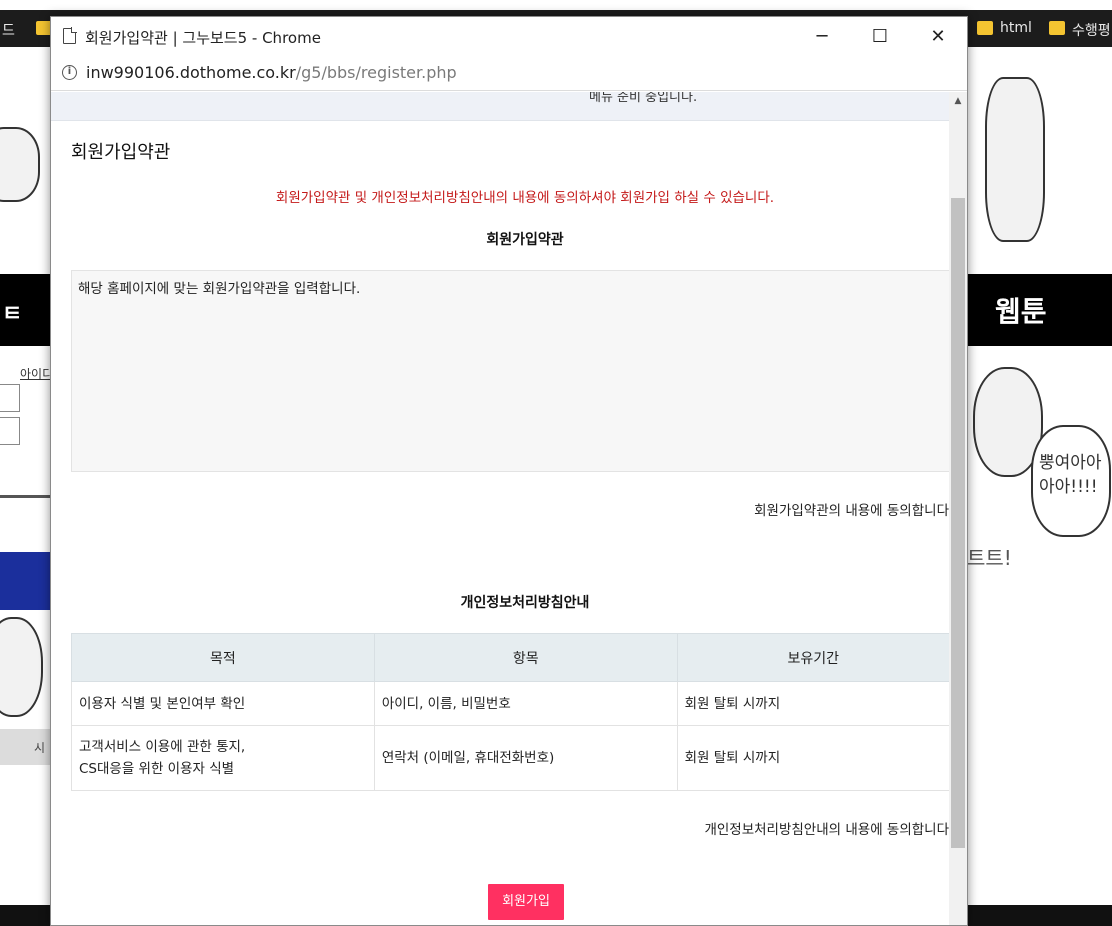  Describe the element at coordinates (25, 310) in the screenshot. I see `background-black-band: ㅌ` at that location.